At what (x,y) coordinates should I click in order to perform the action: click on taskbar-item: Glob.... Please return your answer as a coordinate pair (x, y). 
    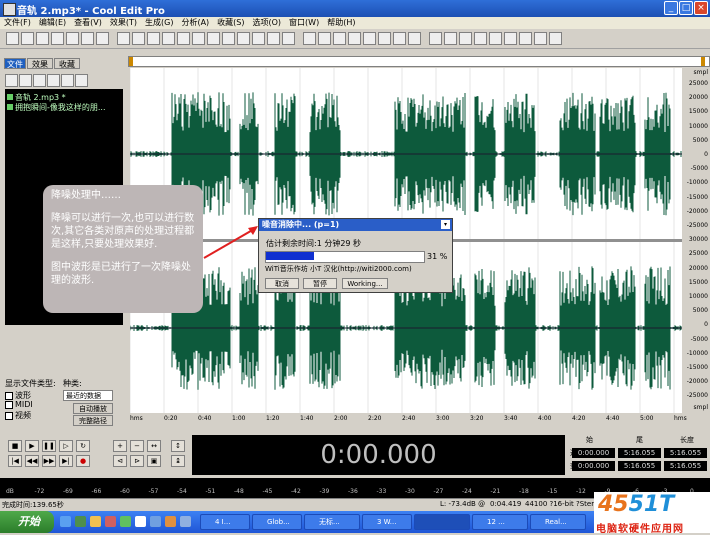
    Looking at the image, I should click on (277, 522).